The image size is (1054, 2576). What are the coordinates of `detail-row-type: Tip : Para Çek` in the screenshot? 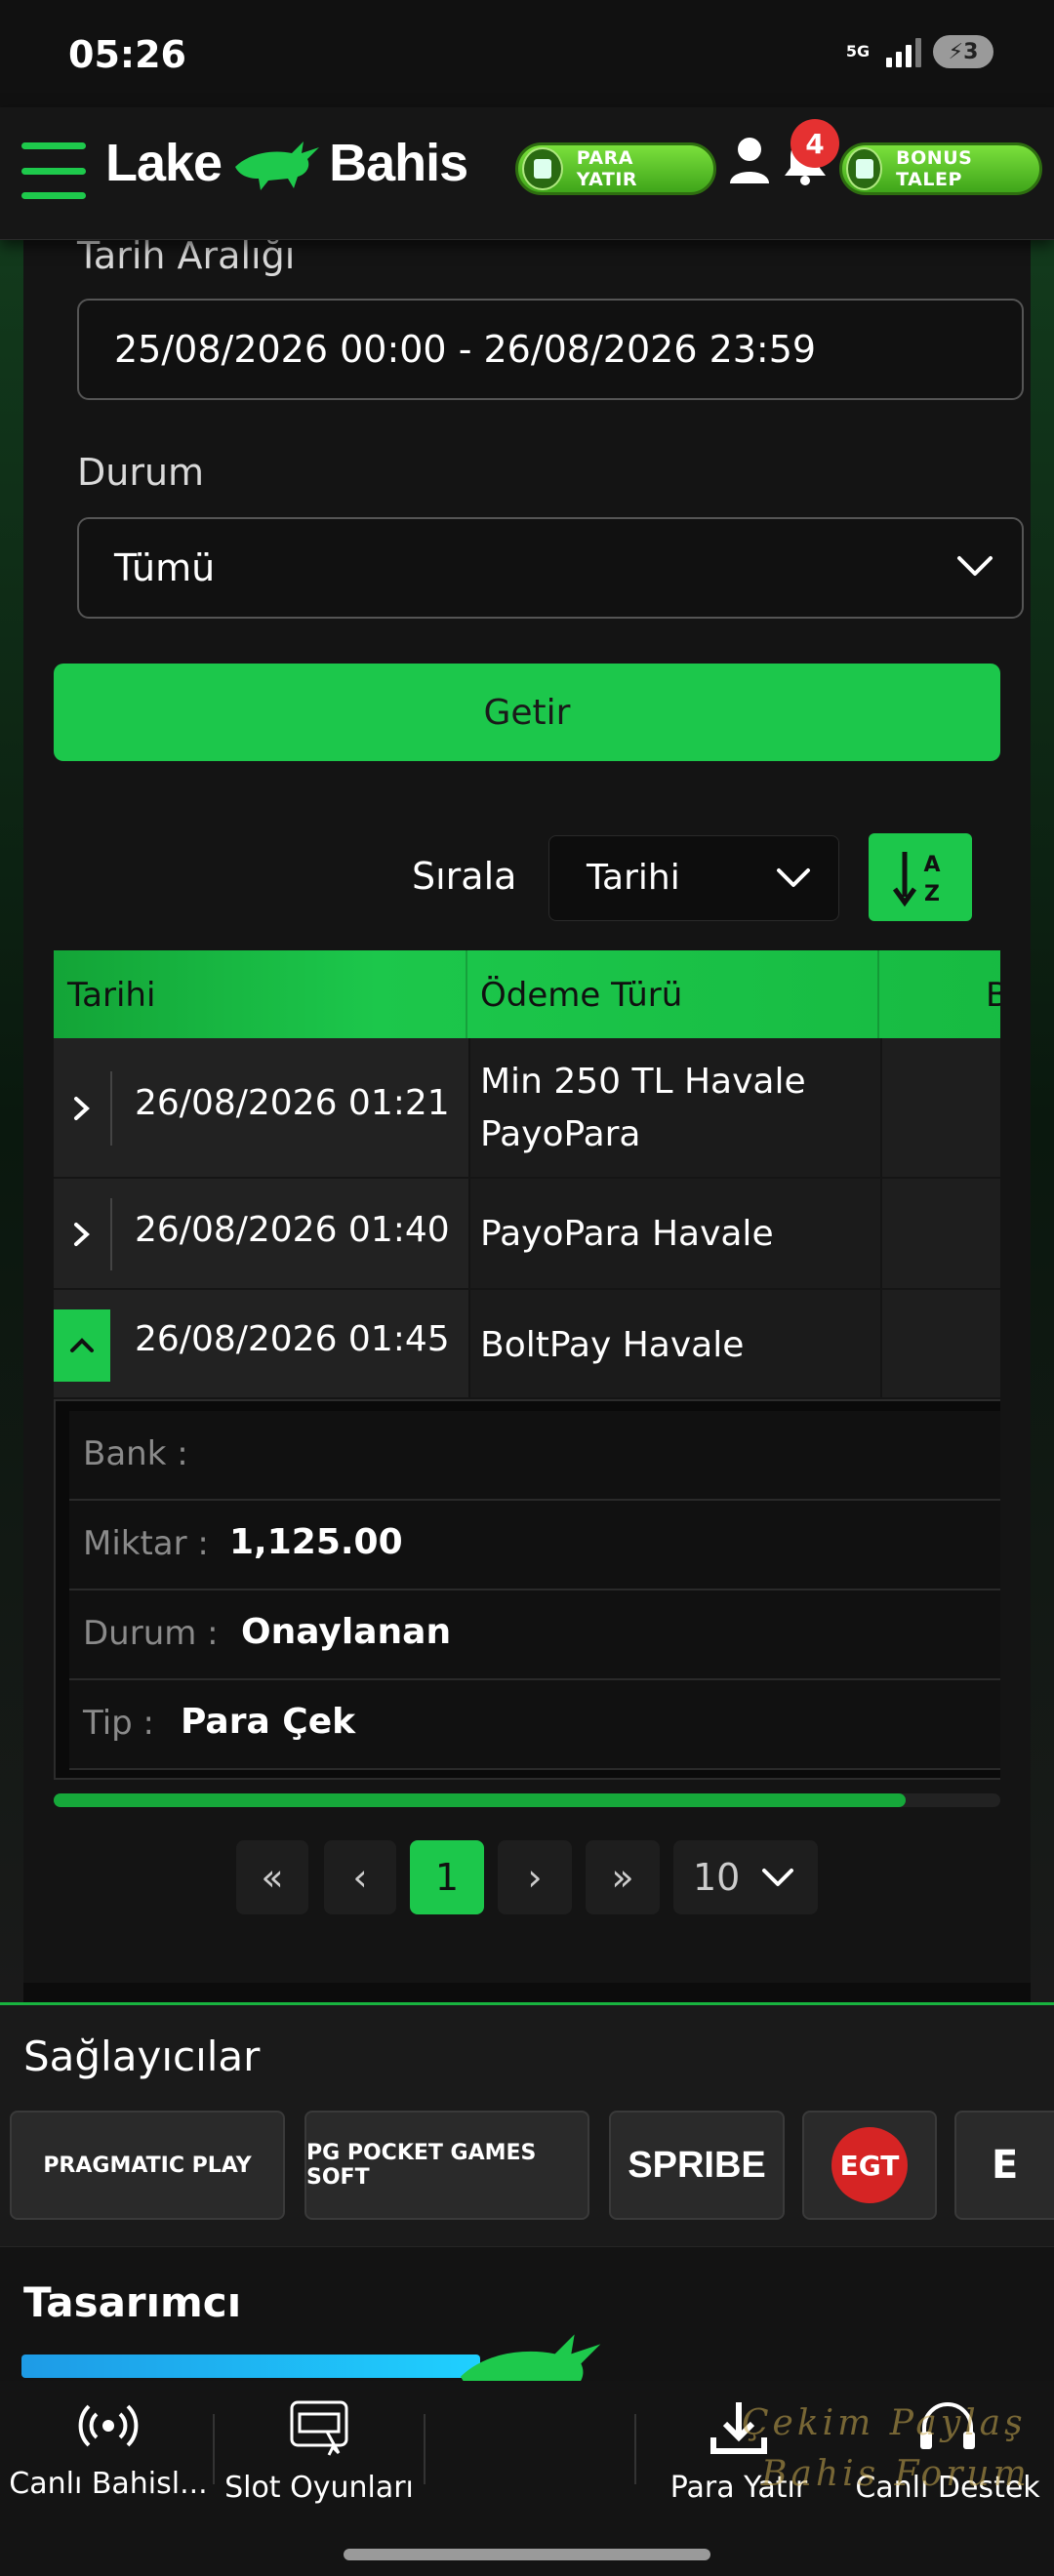 It's located at (534, 1725).